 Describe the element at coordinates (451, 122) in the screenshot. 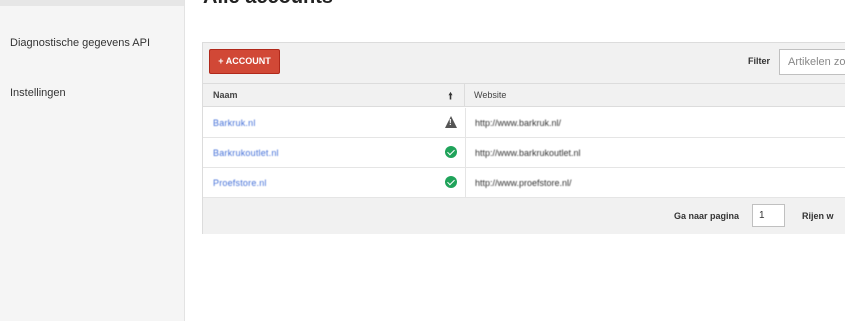

I see `warning-icon` at that location.